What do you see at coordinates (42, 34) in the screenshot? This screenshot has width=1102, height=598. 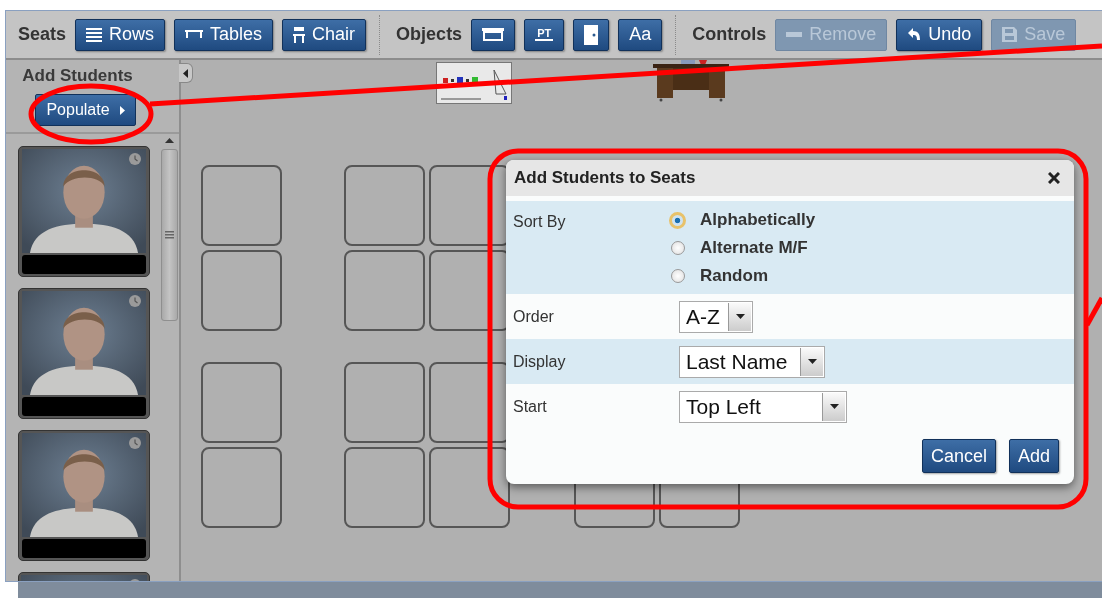 I see `toolbar-group-label: Seats` at bounding box center [42, 34].